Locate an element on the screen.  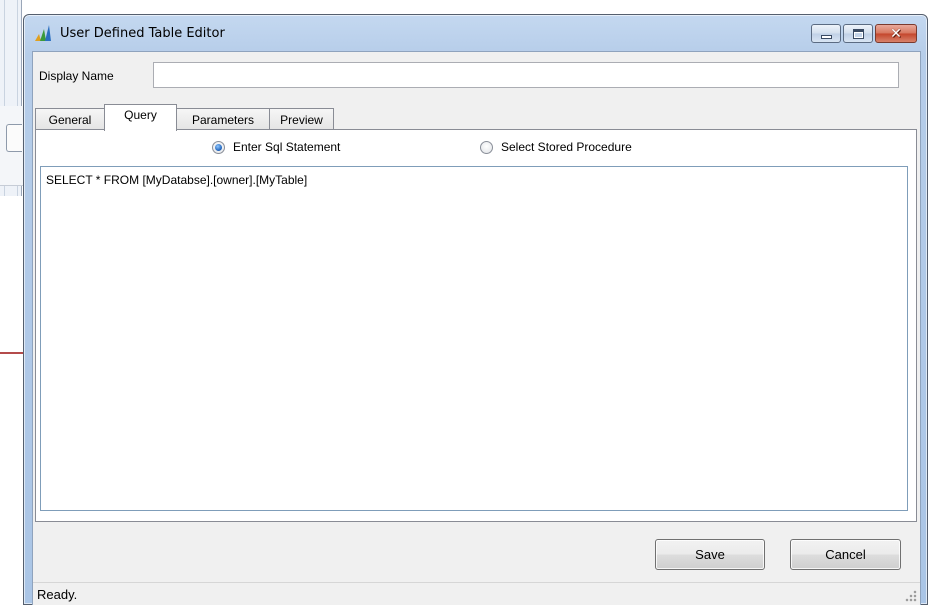
status-text: Ready. is located at coordinates (57, 594).